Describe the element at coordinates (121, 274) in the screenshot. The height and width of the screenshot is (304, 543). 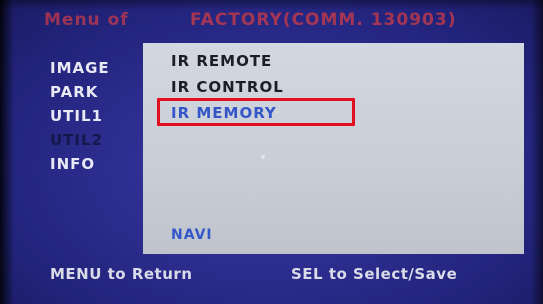
I see `footer-menu-return-hint: MENU to Return` at that location.